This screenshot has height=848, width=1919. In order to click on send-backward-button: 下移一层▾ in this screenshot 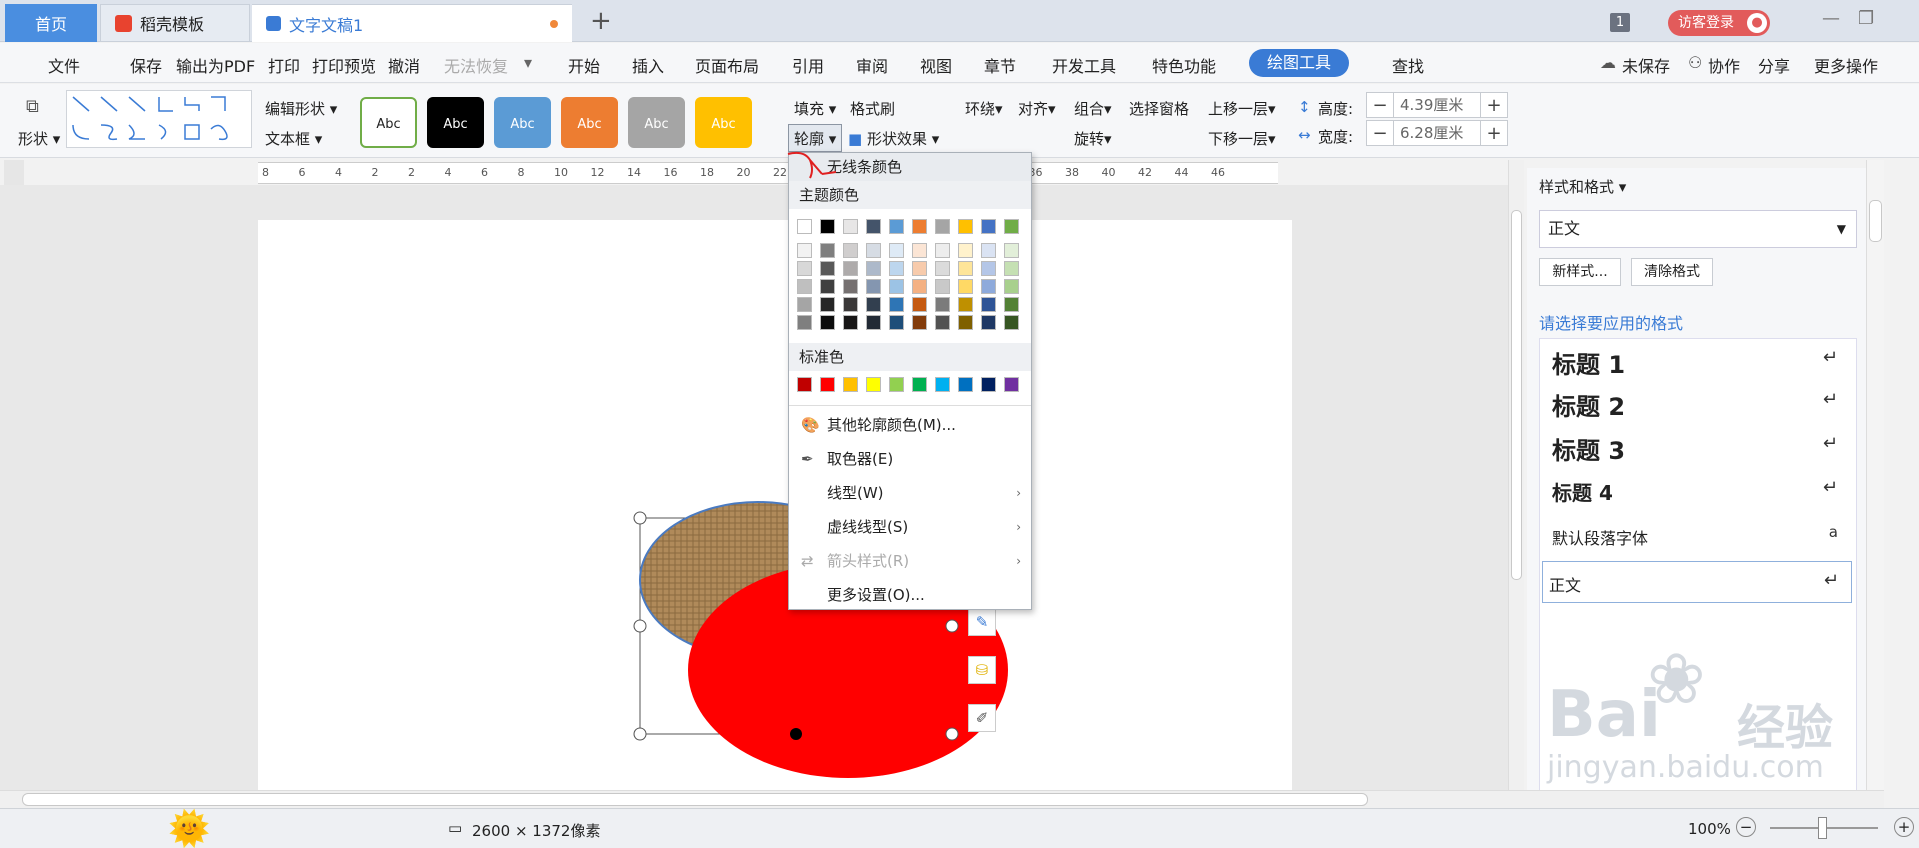, I will do `click(1242, 138)`.